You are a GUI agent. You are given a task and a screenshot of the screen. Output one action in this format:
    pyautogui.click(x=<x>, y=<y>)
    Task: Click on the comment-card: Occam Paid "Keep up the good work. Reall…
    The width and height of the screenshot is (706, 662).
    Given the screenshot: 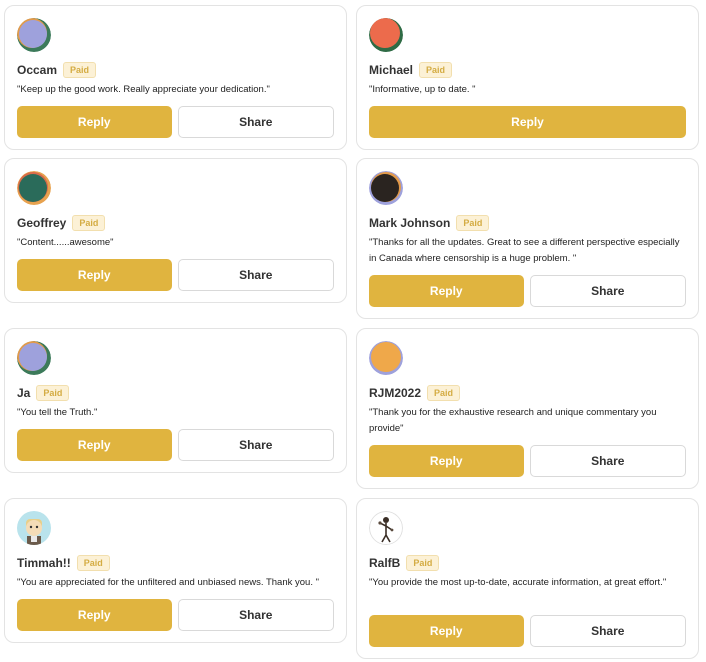 What is the action you would take?
    pyautogui.click(x=175, y=77)
    